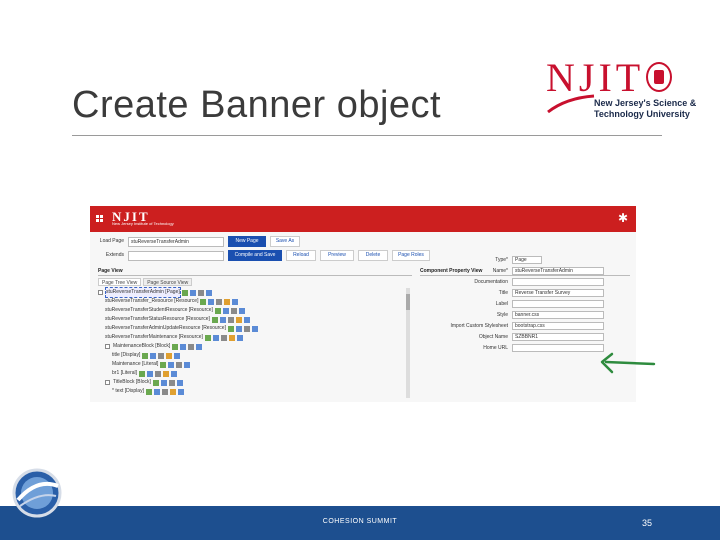 The height and width of the screenshot is (540, 720). What do you see at coordinates (154, 337) in the screenshot?
I see `tree-node-label: stuReverseTransferMaintenance [Resource]` at bounding box center [154, 337].